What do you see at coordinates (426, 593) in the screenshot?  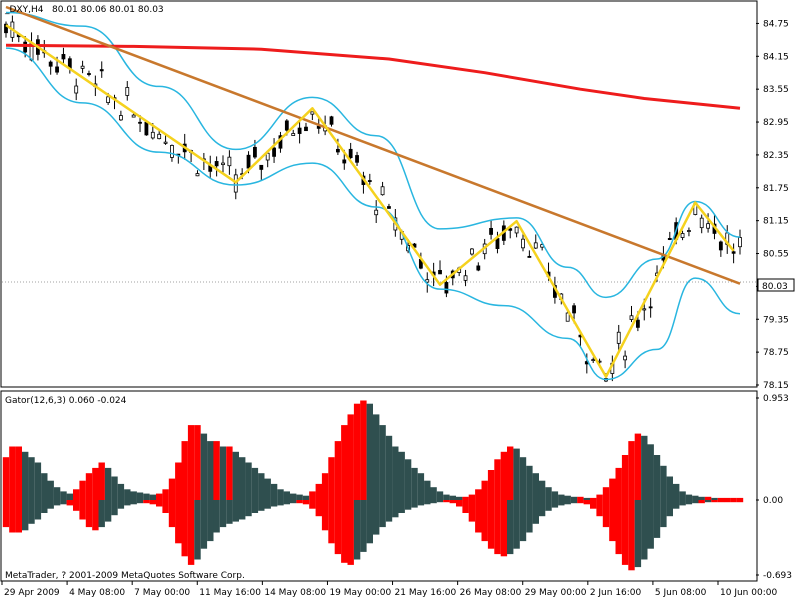 I see `time-tick-label: 21 May 16:00` at bounding box center [426, 593].